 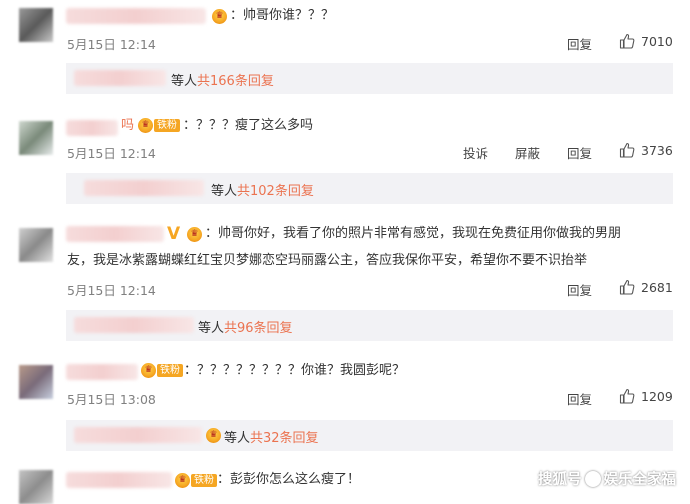 I want to click on comment-text: ：帅哥你谁？？？, so click(x=282, y=15).